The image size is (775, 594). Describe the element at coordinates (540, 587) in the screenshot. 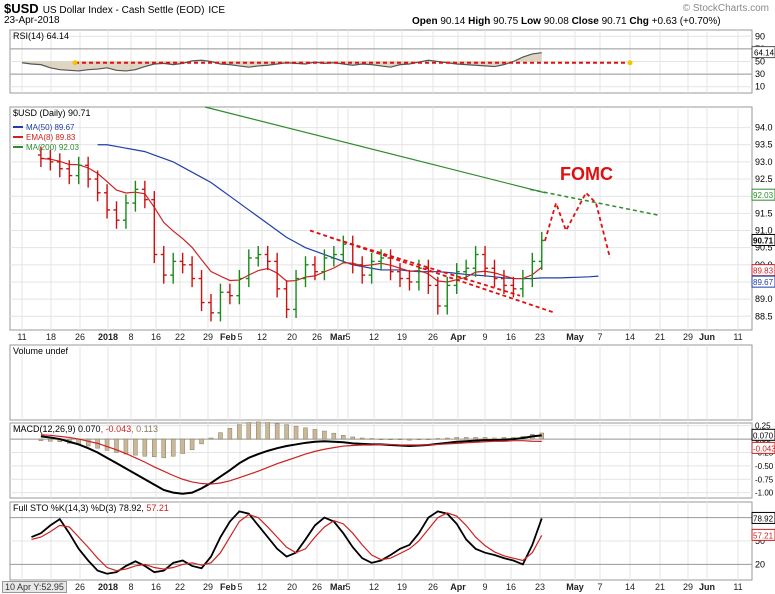

I see `x-tick-label-bottom: 23` at that location.